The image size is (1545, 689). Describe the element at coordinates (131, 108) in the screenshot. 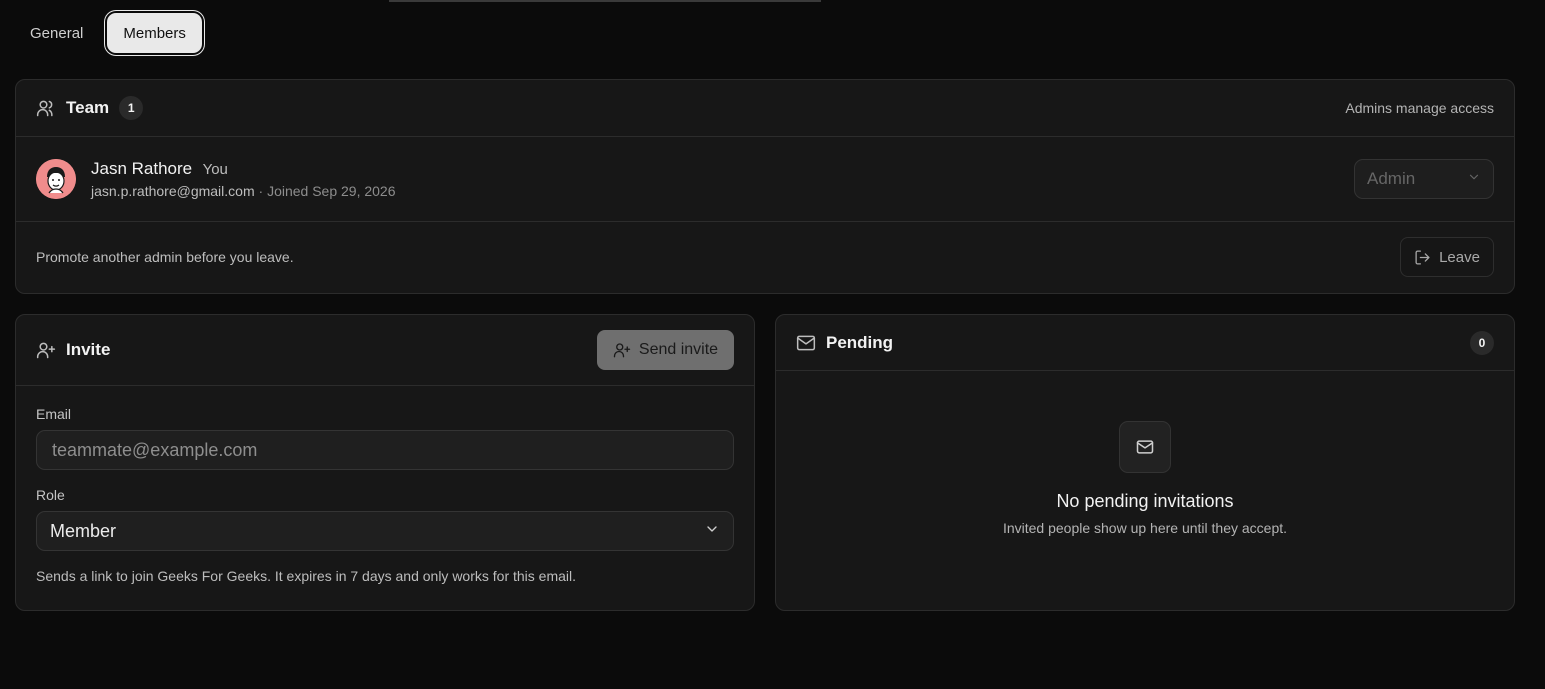

I see `team-count-badge: 1` at that location.